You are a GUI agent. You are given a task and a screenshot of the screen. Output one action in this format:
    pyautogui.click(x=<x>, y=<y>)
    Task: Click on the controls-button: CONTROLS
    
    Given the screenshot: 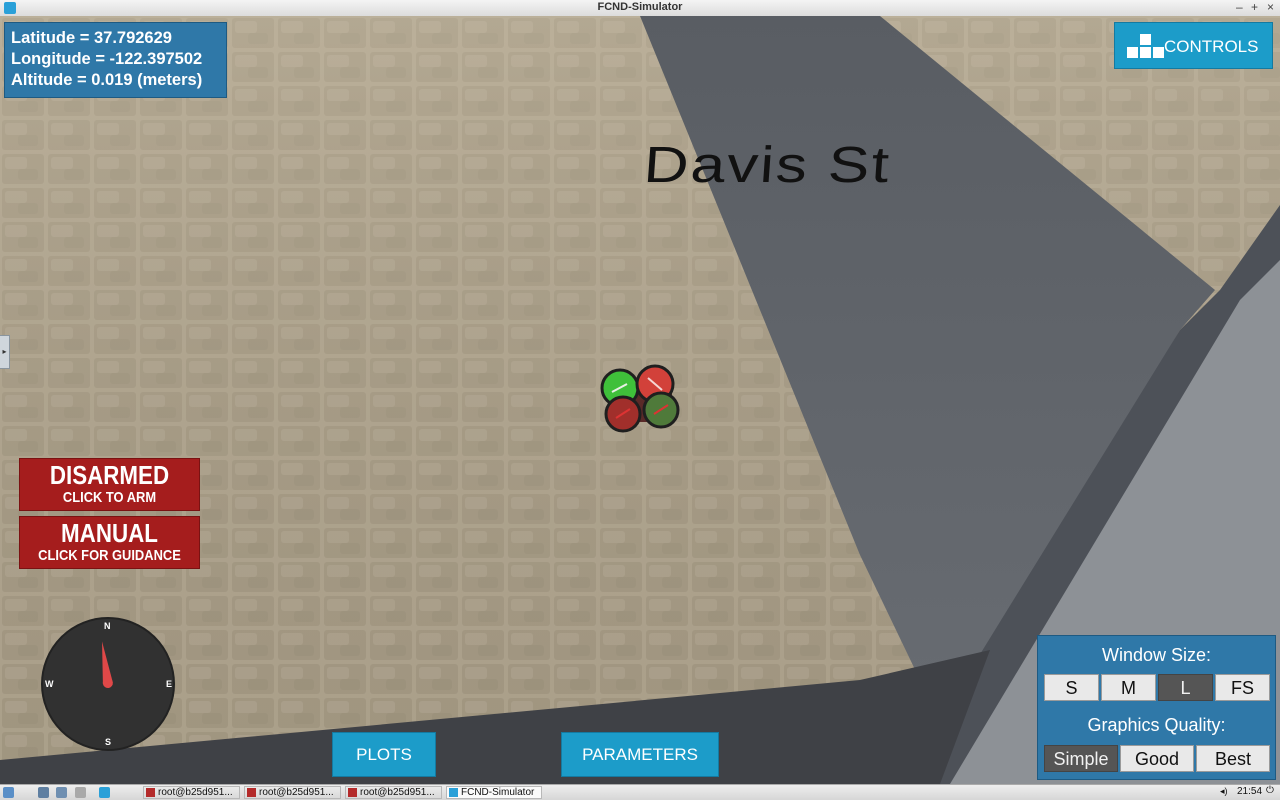 What is the action you would take?
    pyautogui.click(x=1193, y=45)
    